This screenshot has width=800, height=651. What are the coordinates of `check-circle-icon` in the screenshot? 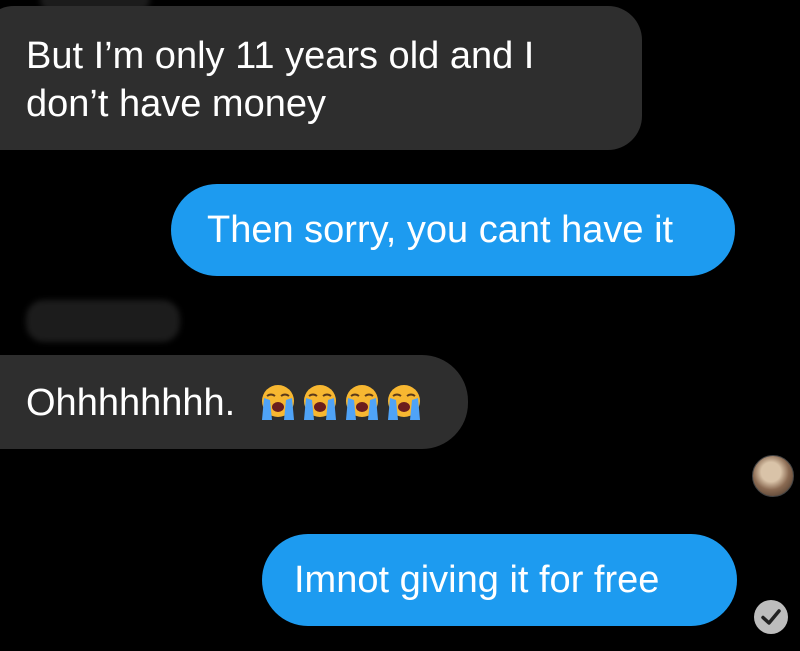 It's located at (771, 617).